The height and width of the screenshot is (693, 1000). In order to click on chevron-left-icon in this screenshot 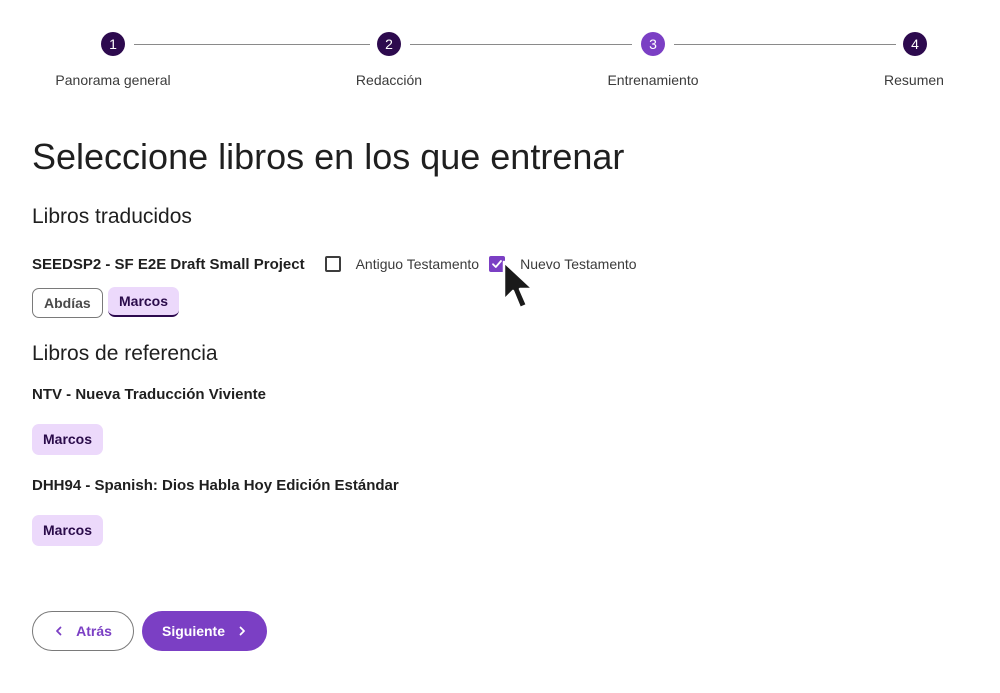, I will do `click(59, 631)`.